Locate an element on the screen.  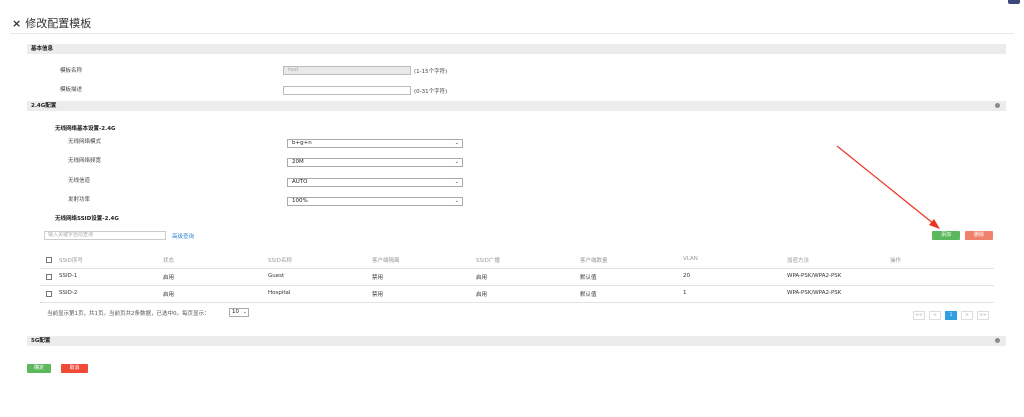
prev-page-button: < is located at coordinates (935, 315).